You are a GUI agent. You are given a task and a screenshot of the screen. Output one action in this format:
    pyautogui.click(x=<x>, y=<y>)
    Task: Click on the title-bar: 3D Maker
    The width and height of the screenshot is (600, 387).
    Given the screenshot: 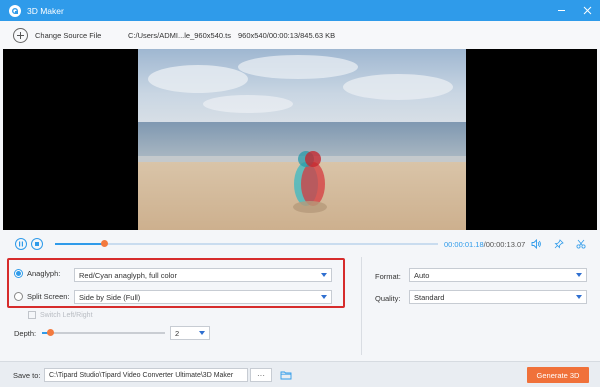 What is the action you would take?
    pyautogui.click(x=300, y=10)
    